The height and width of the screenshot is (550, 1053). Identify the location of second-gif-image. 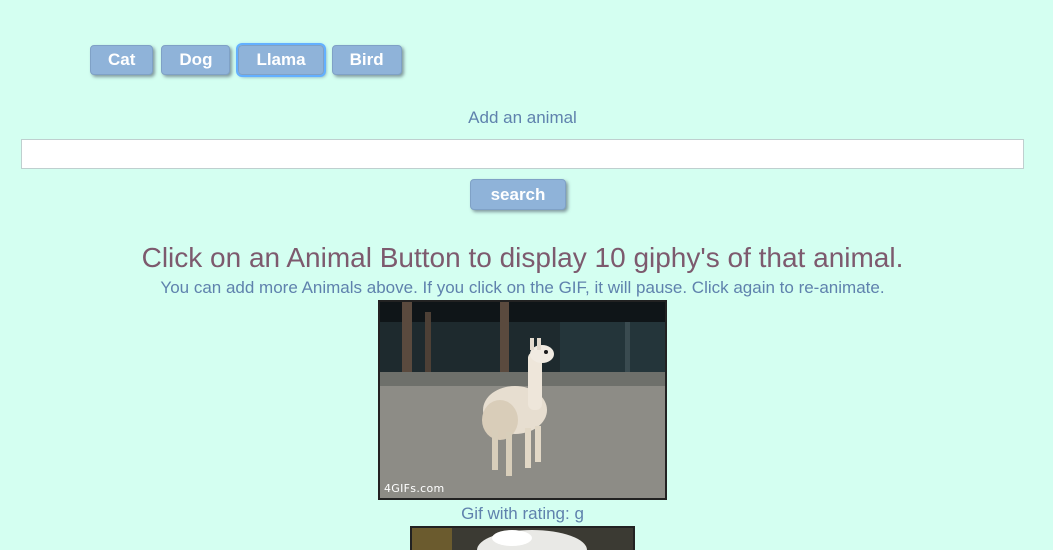
(522, 539).